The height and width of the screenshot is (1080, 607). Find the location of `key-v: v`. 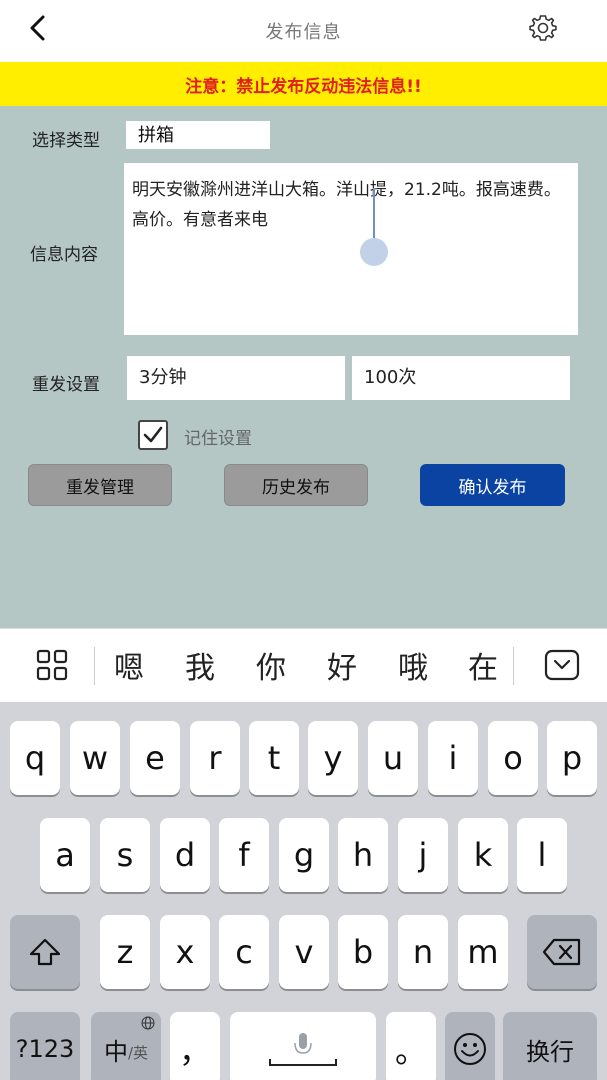

key-v: v is located at coordinates (304, 952).